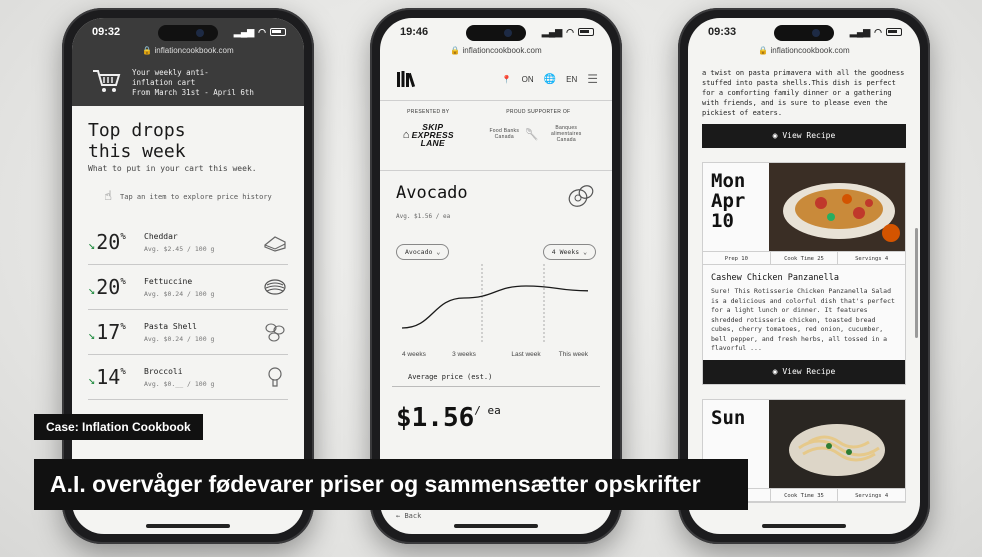 Image resolution: width=982 pixels, height=557 pixels. What do you see at coordinates (275, 244) in the screenshot?
I see `cheese-icon` at bounding box center [275, 244].